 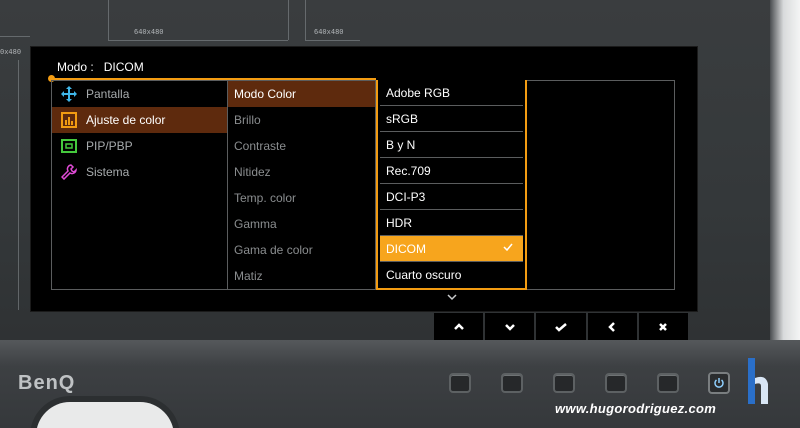 What do you see at coordinates (11, 52) in the screenshot?
I see `resolution-label: 0x480` at bounding box center [11, 52].